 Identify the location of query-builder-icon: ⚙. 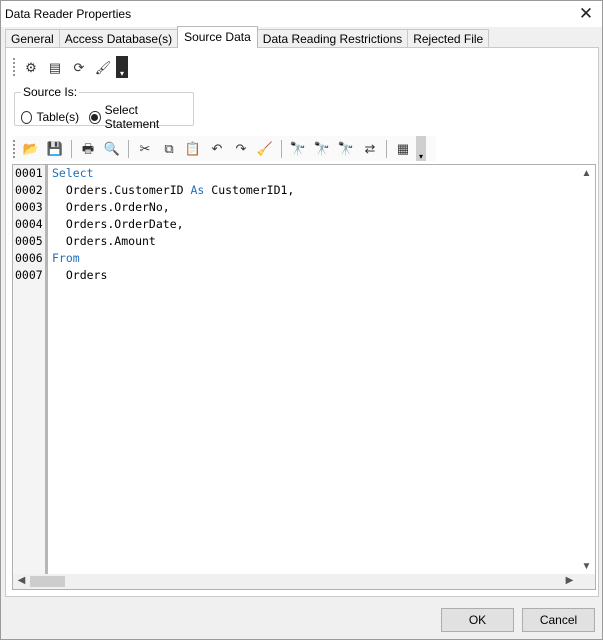
(31, 67).